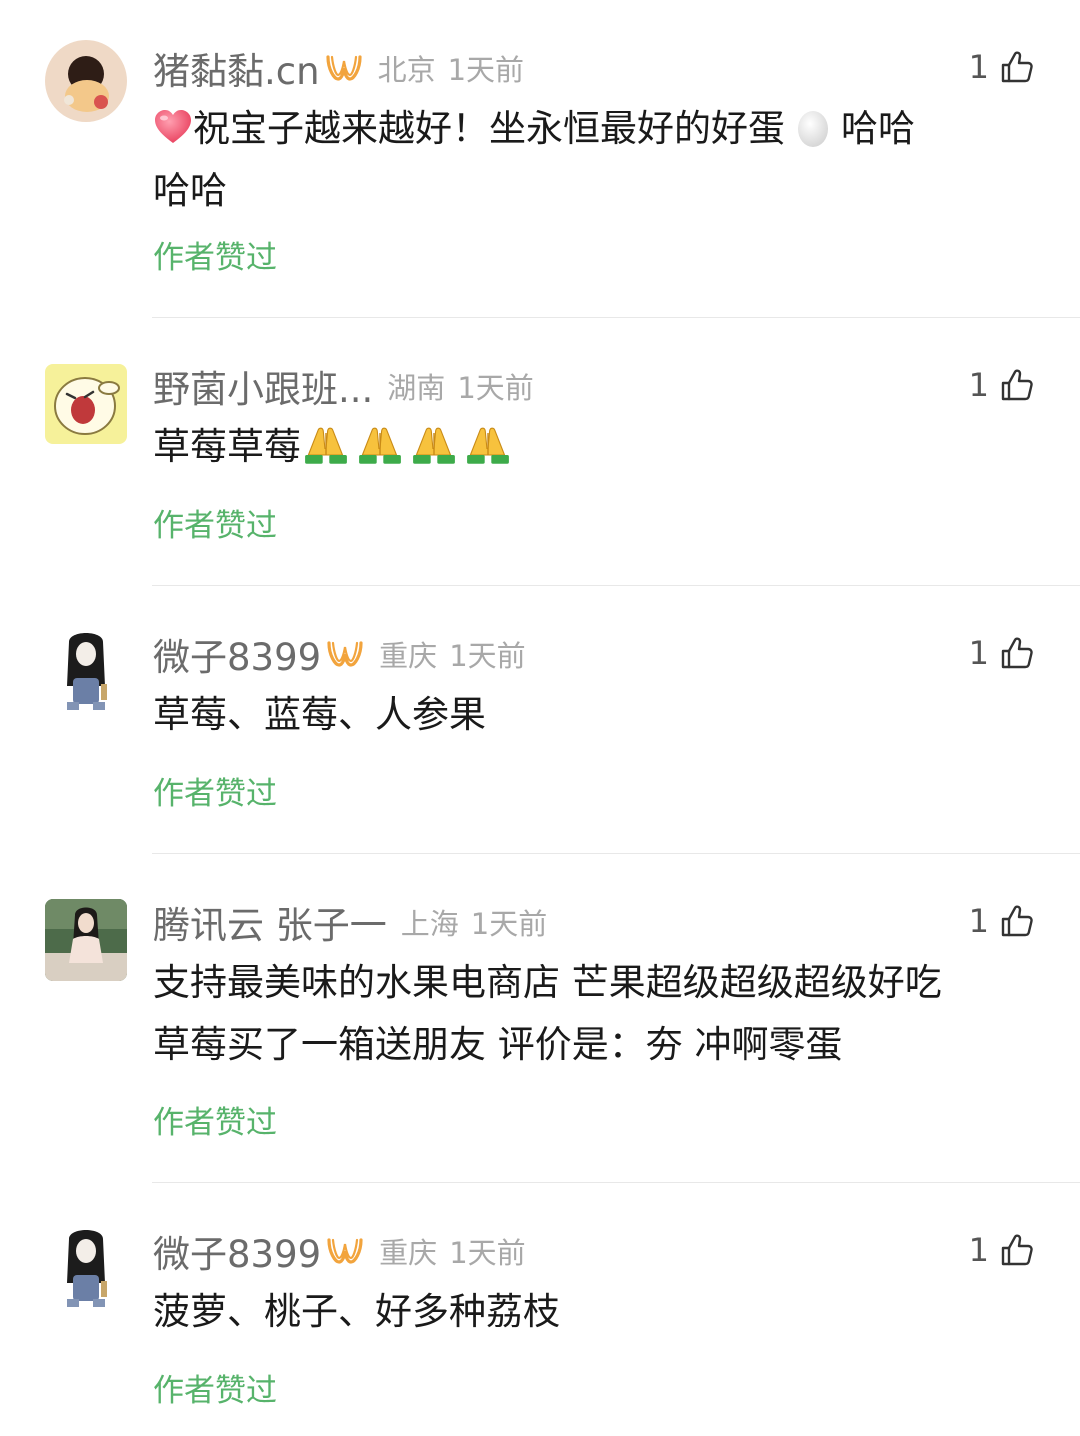 The height and width of the screenshot is (1436, 1080). I want to click on comment-text-part: 草莓草莓, so click(227, 446).